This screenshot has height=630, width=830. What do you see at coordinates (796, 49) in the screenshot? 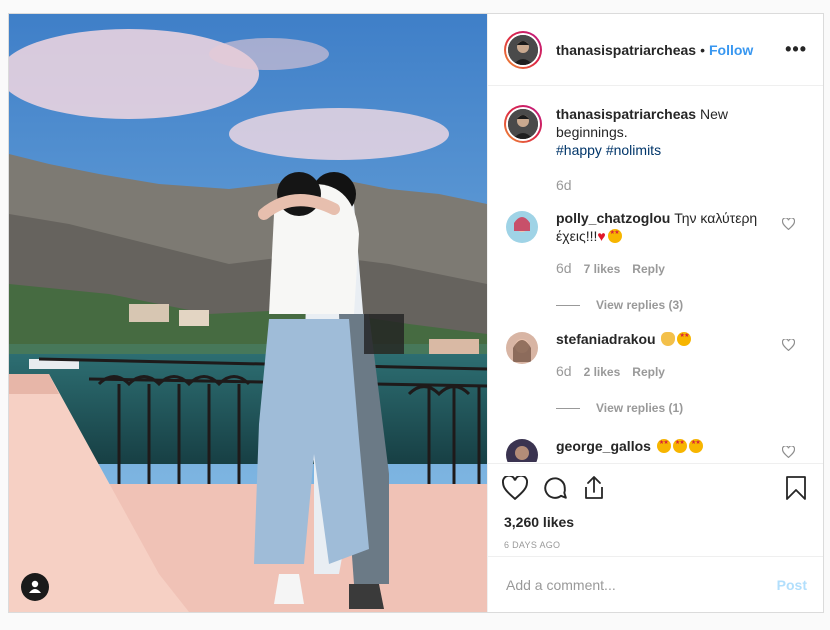
I see `more-options-button: •••` at bounding box center [796, 49].